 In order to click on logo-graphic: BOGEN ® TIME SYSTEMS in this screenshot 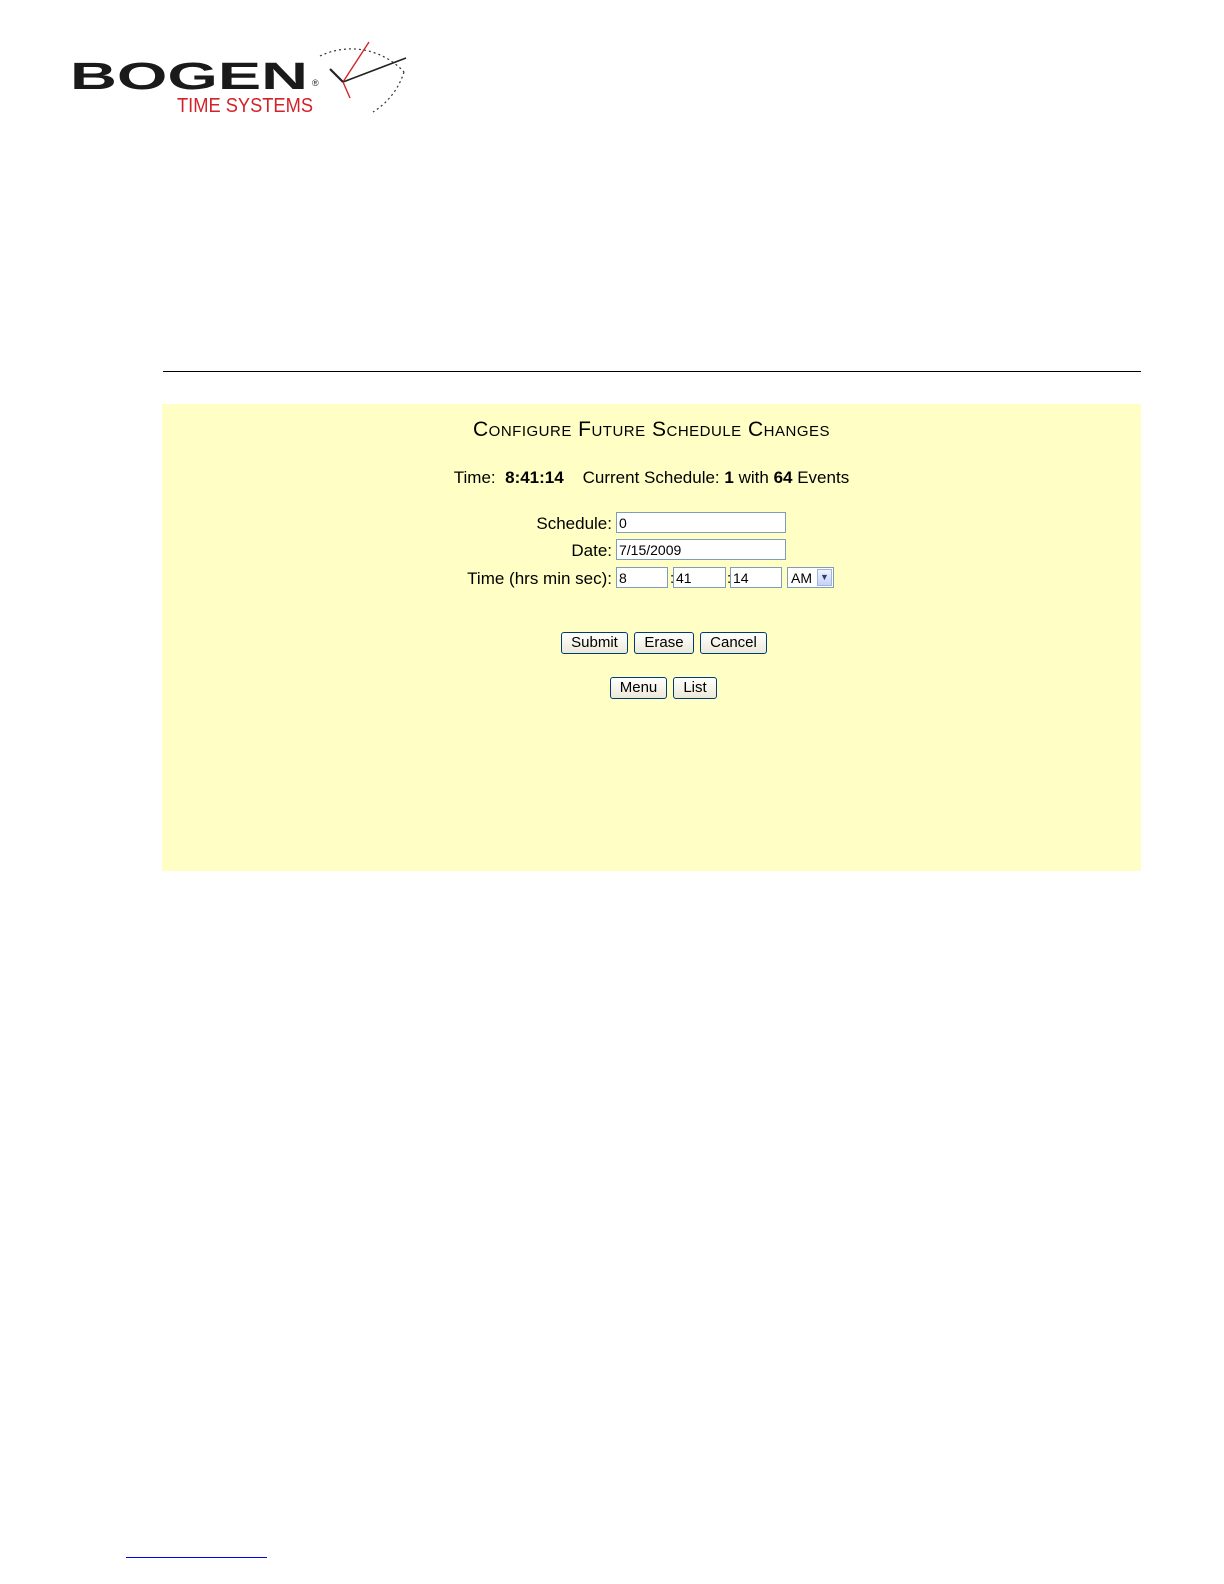, I will do `click(238, 79)`.